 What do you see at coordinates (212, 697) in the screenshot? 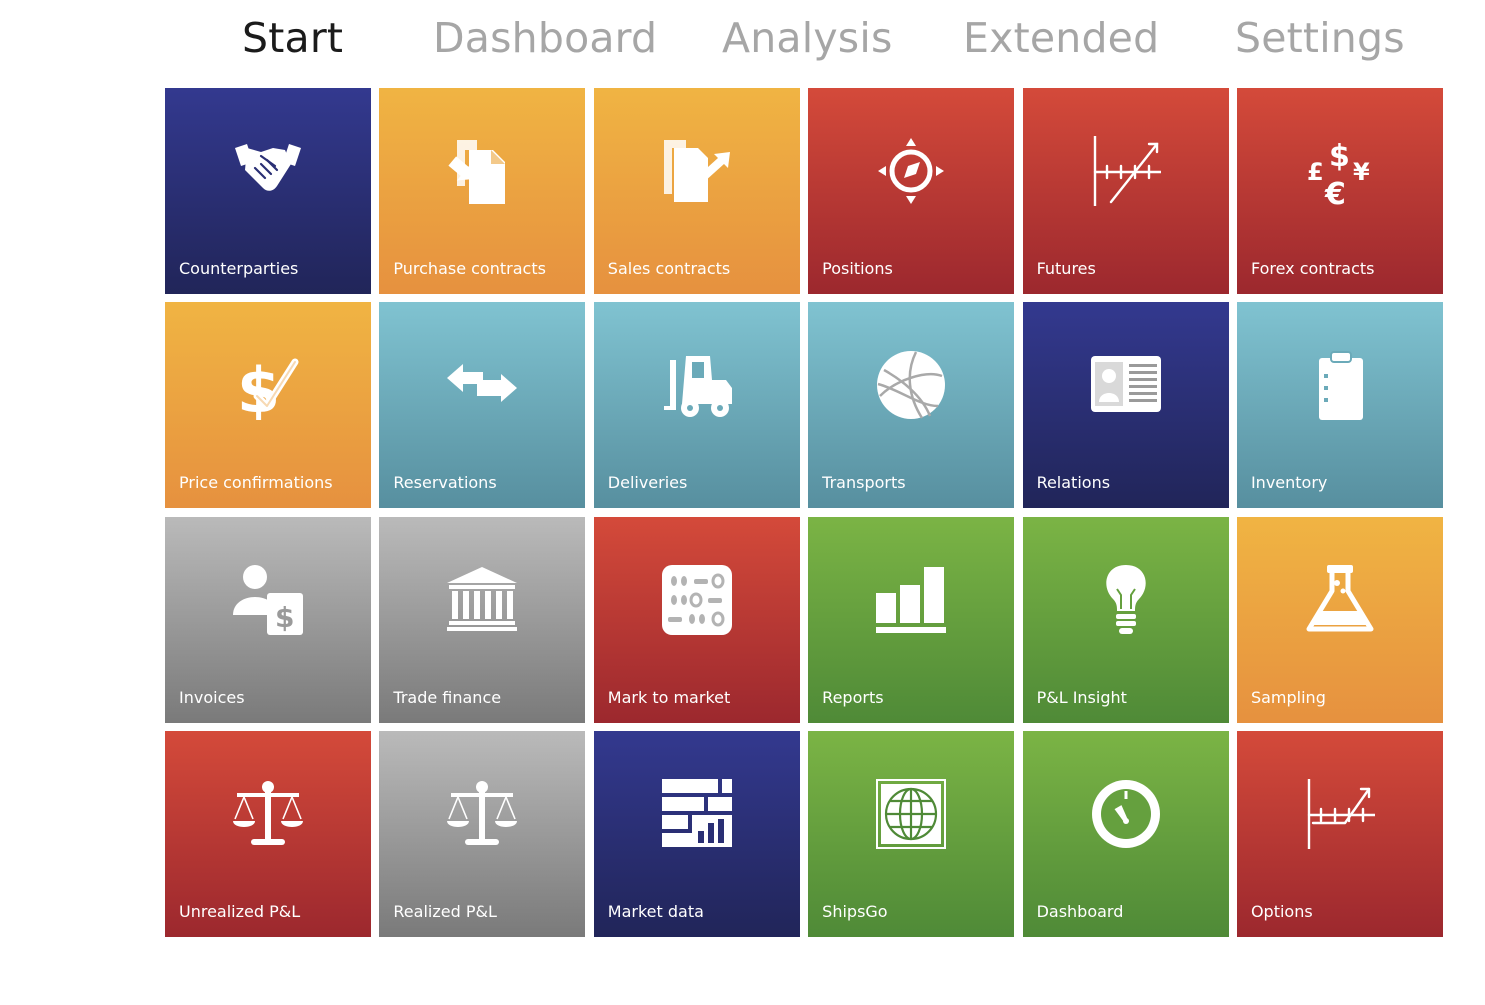
I see `tile-label: Invoices` at bounding box center [212, 697].